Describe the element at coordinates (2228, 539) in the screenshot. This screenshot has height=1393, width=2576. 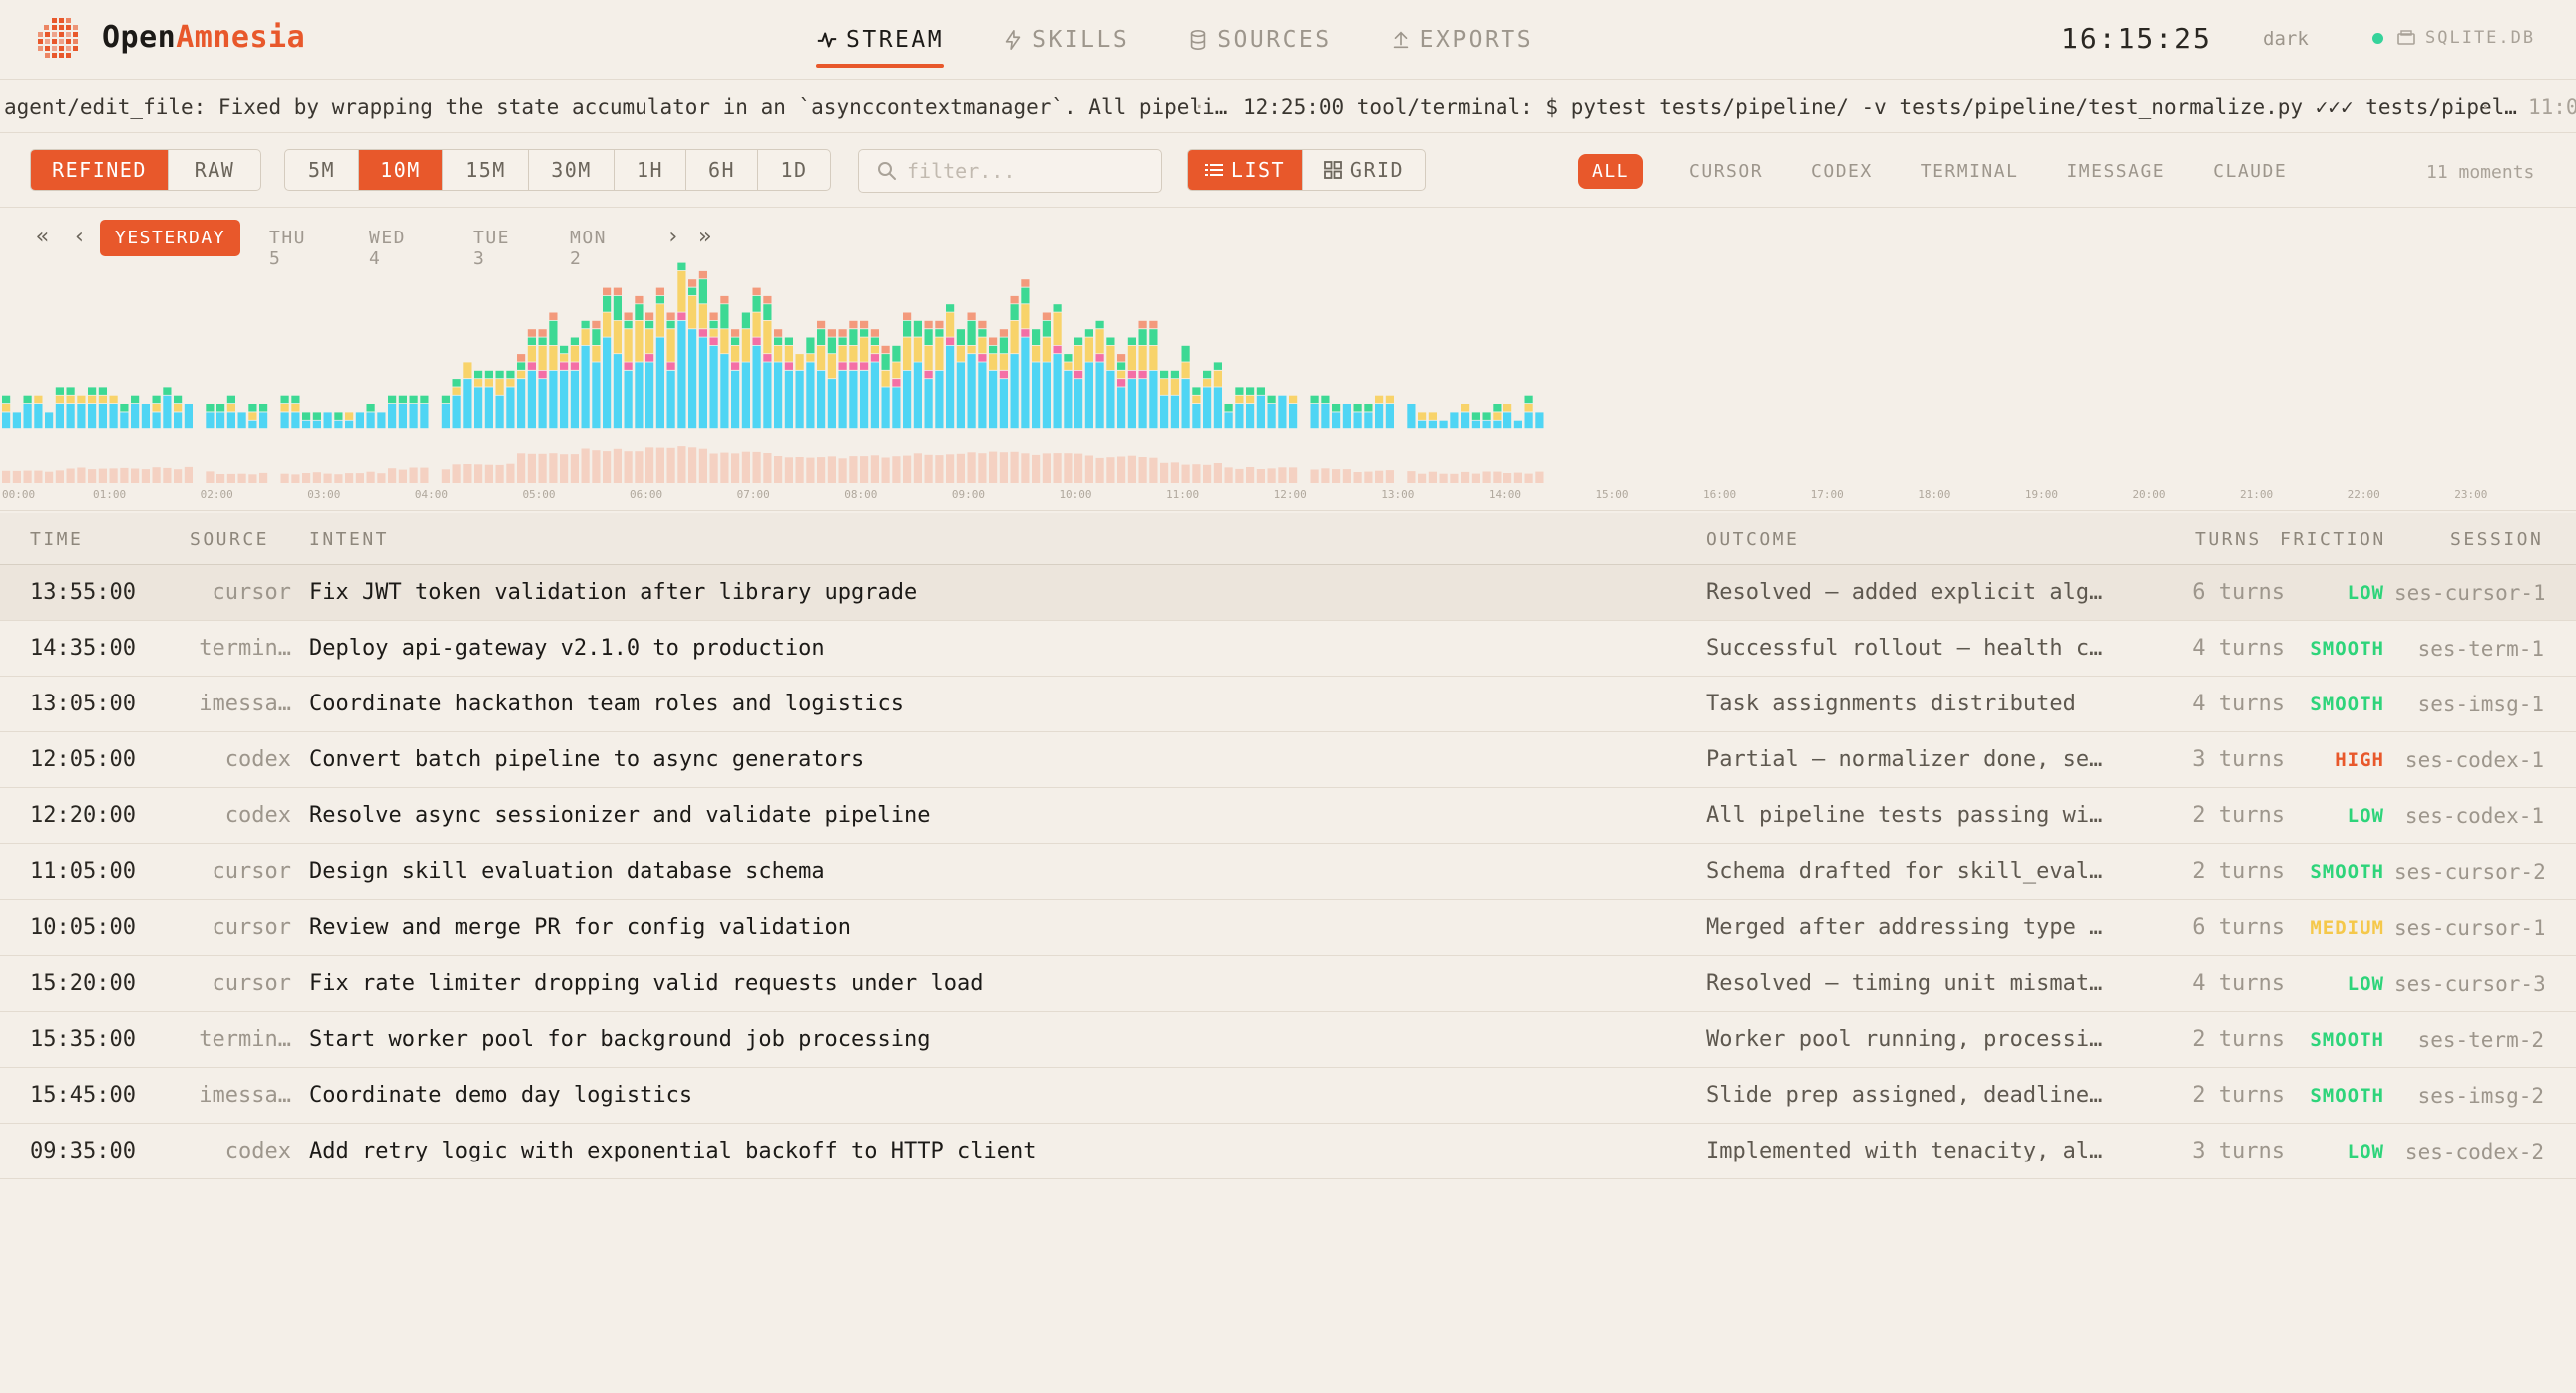
I see `col-turns-header: TURNS` at that location.